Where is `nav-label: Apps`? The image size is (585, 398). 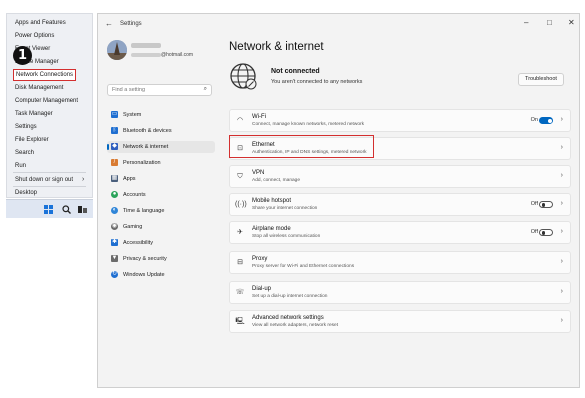 nav-label: Apps is located at coordinates (129, 179).